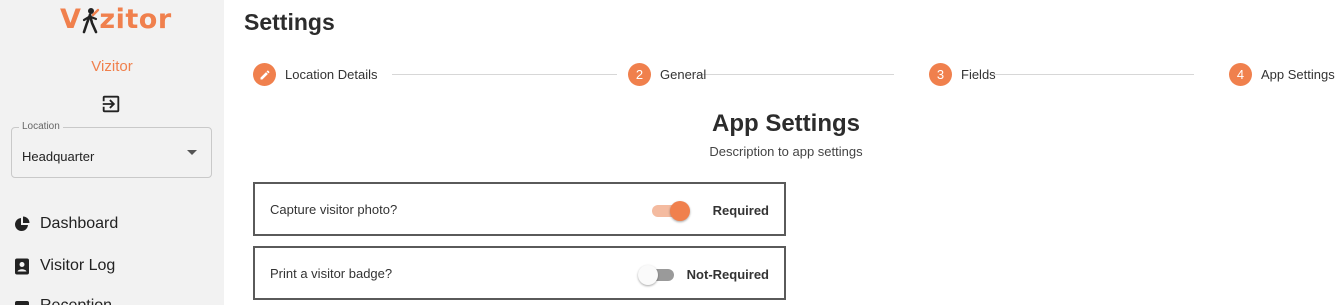 Image resolution: width=1336 pixels, height=305 pixels. What do you see at coordinates (940, 74) in the screenshot?
I see `step-number: 3` at bounding box center [940, 74].